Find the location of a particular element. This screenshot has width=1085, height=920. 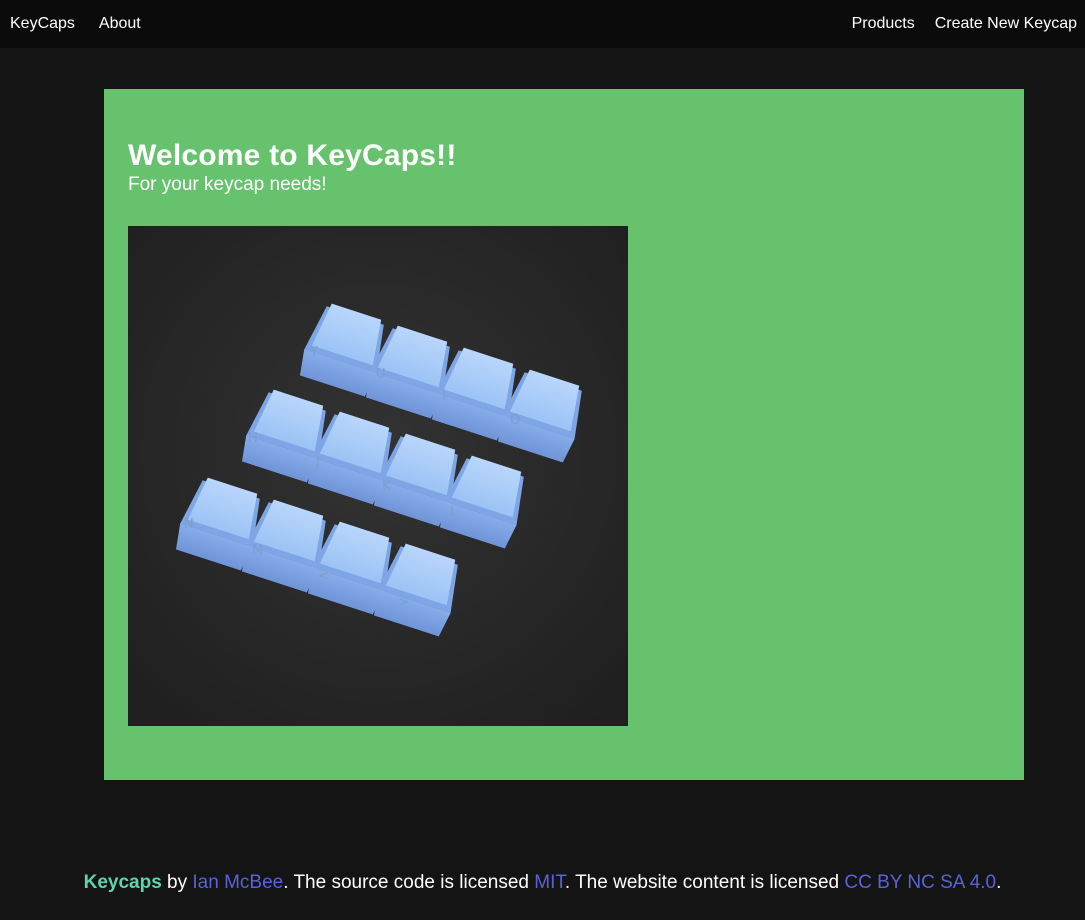

key-legend: H is located at coordinates (253, 438).